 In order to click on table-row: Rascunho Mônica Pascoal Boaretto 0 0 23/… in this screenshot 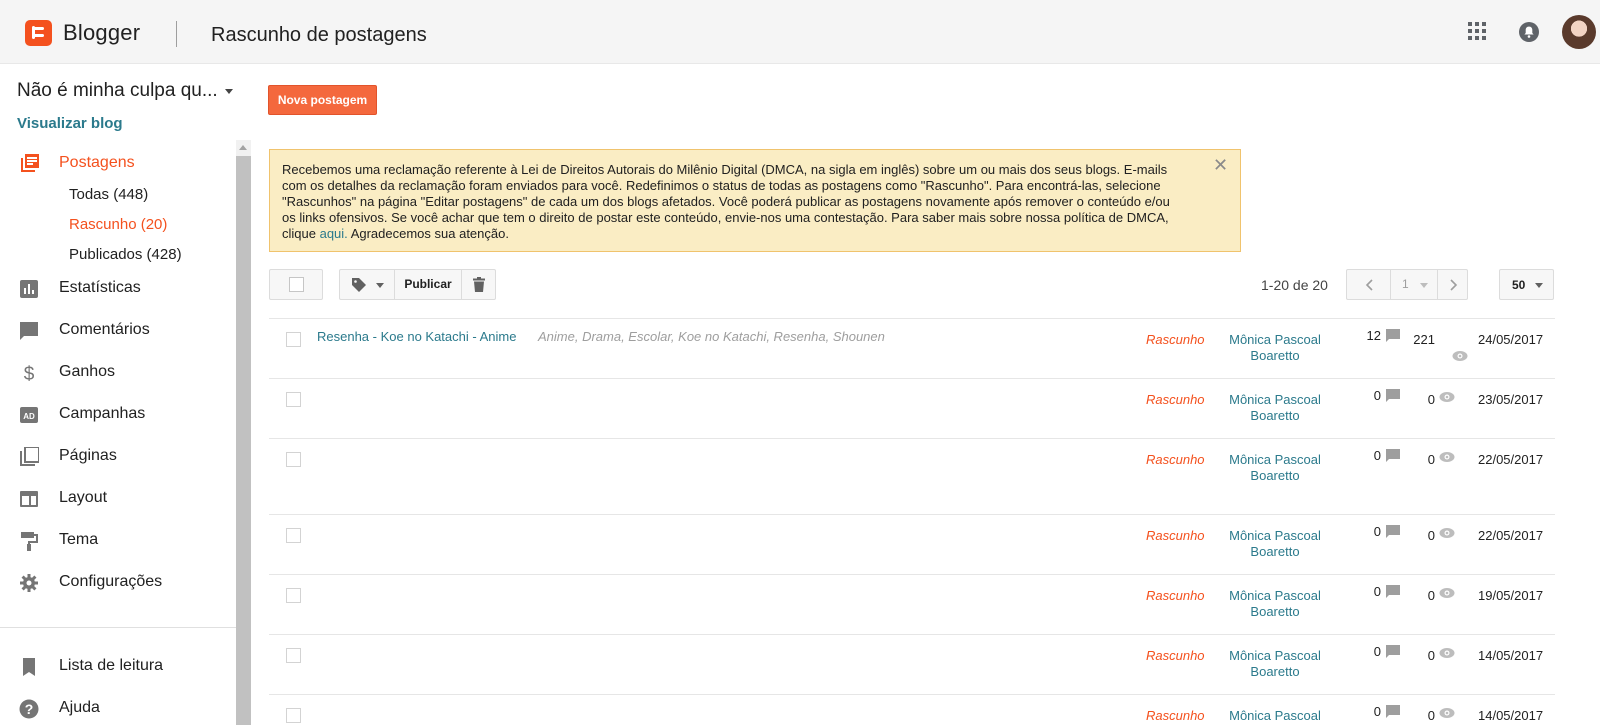, I will do `click(912, 408)`.